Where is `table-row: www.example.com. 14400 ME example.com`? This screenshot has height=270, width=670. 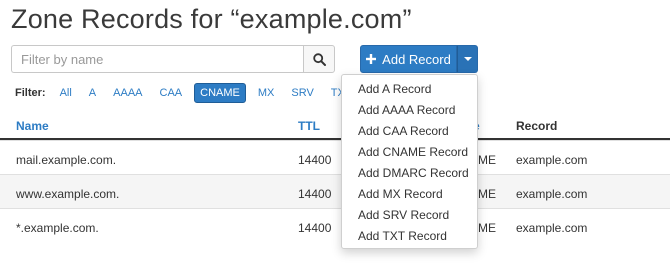
table-row: www.example.com. 14400 ME example.com is located at coordinates (335, 191).